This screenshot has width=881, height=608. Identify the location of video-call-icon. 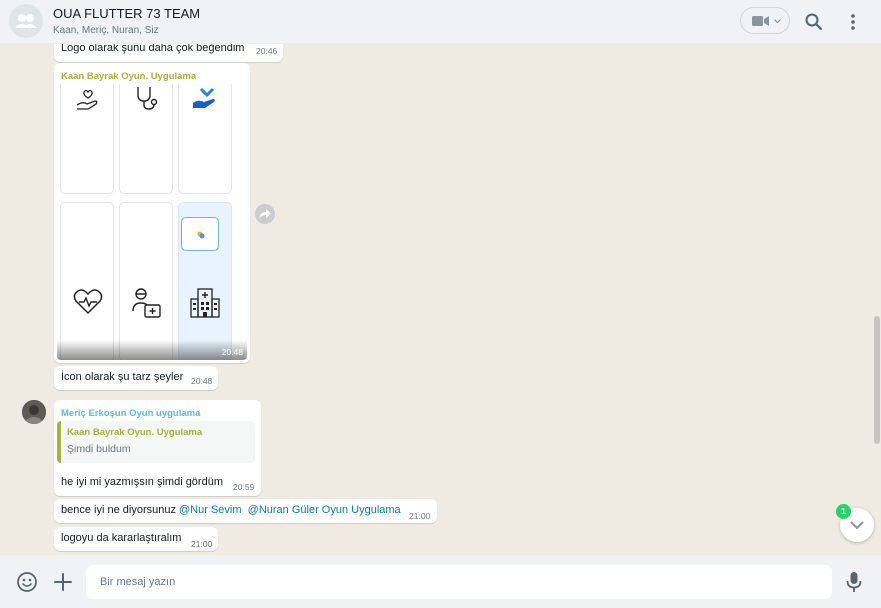
(761, 21).